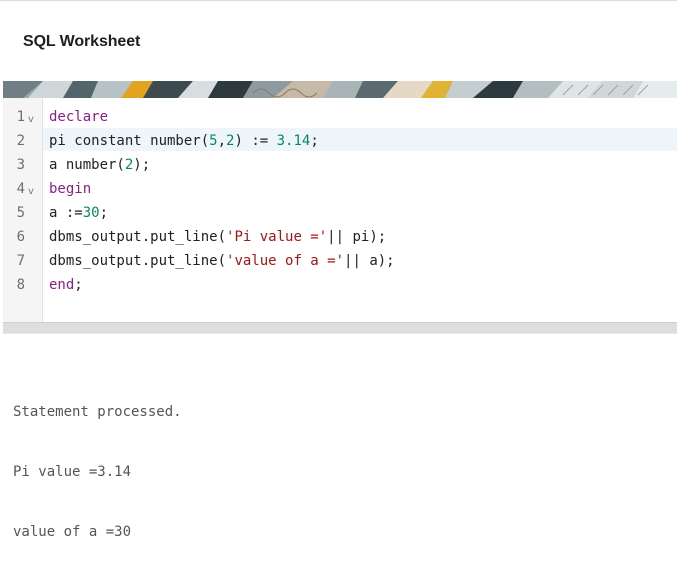  I want to click on decorative-banner, so click(340, 89).